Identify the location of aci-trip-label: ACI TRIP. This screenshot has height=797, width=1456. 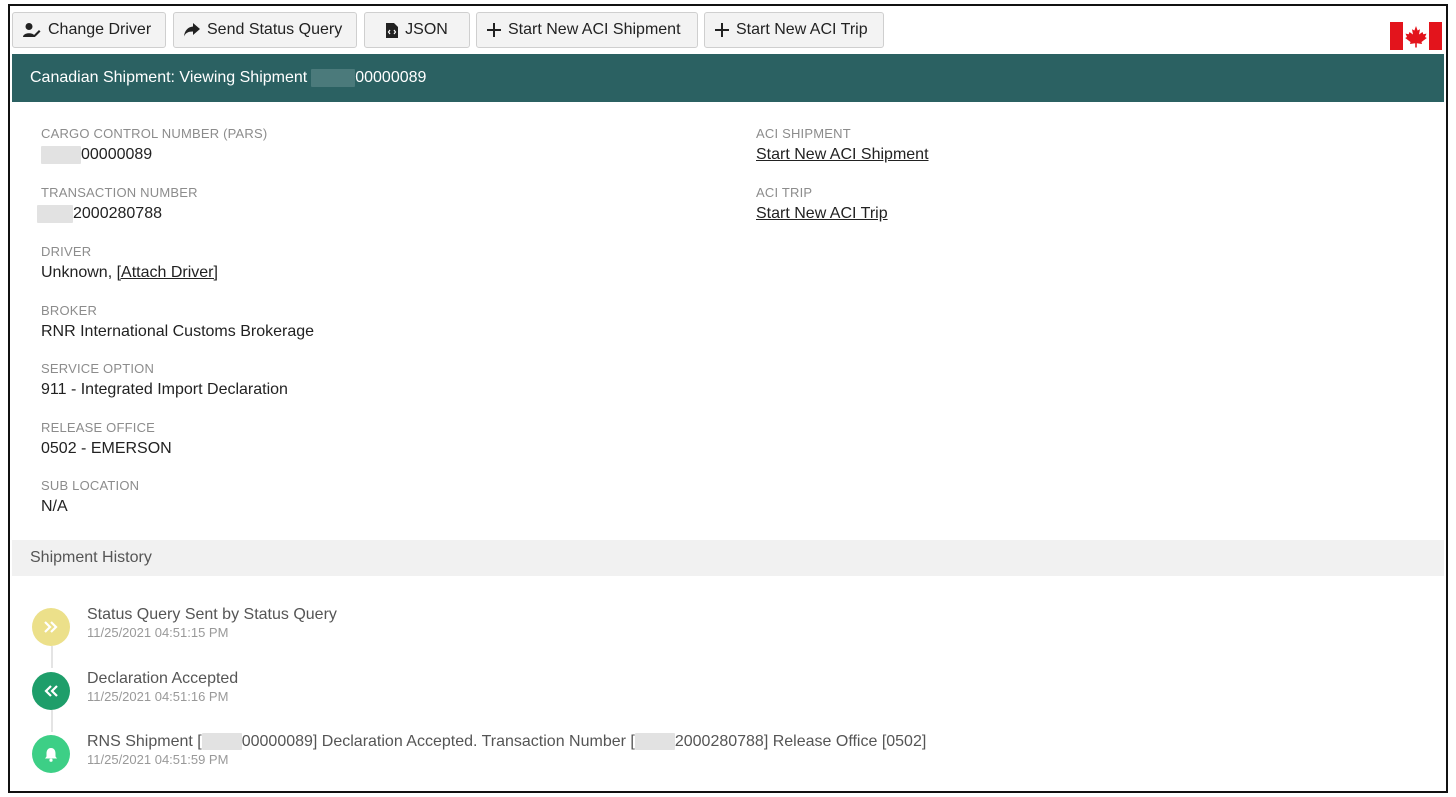
(784, 192).